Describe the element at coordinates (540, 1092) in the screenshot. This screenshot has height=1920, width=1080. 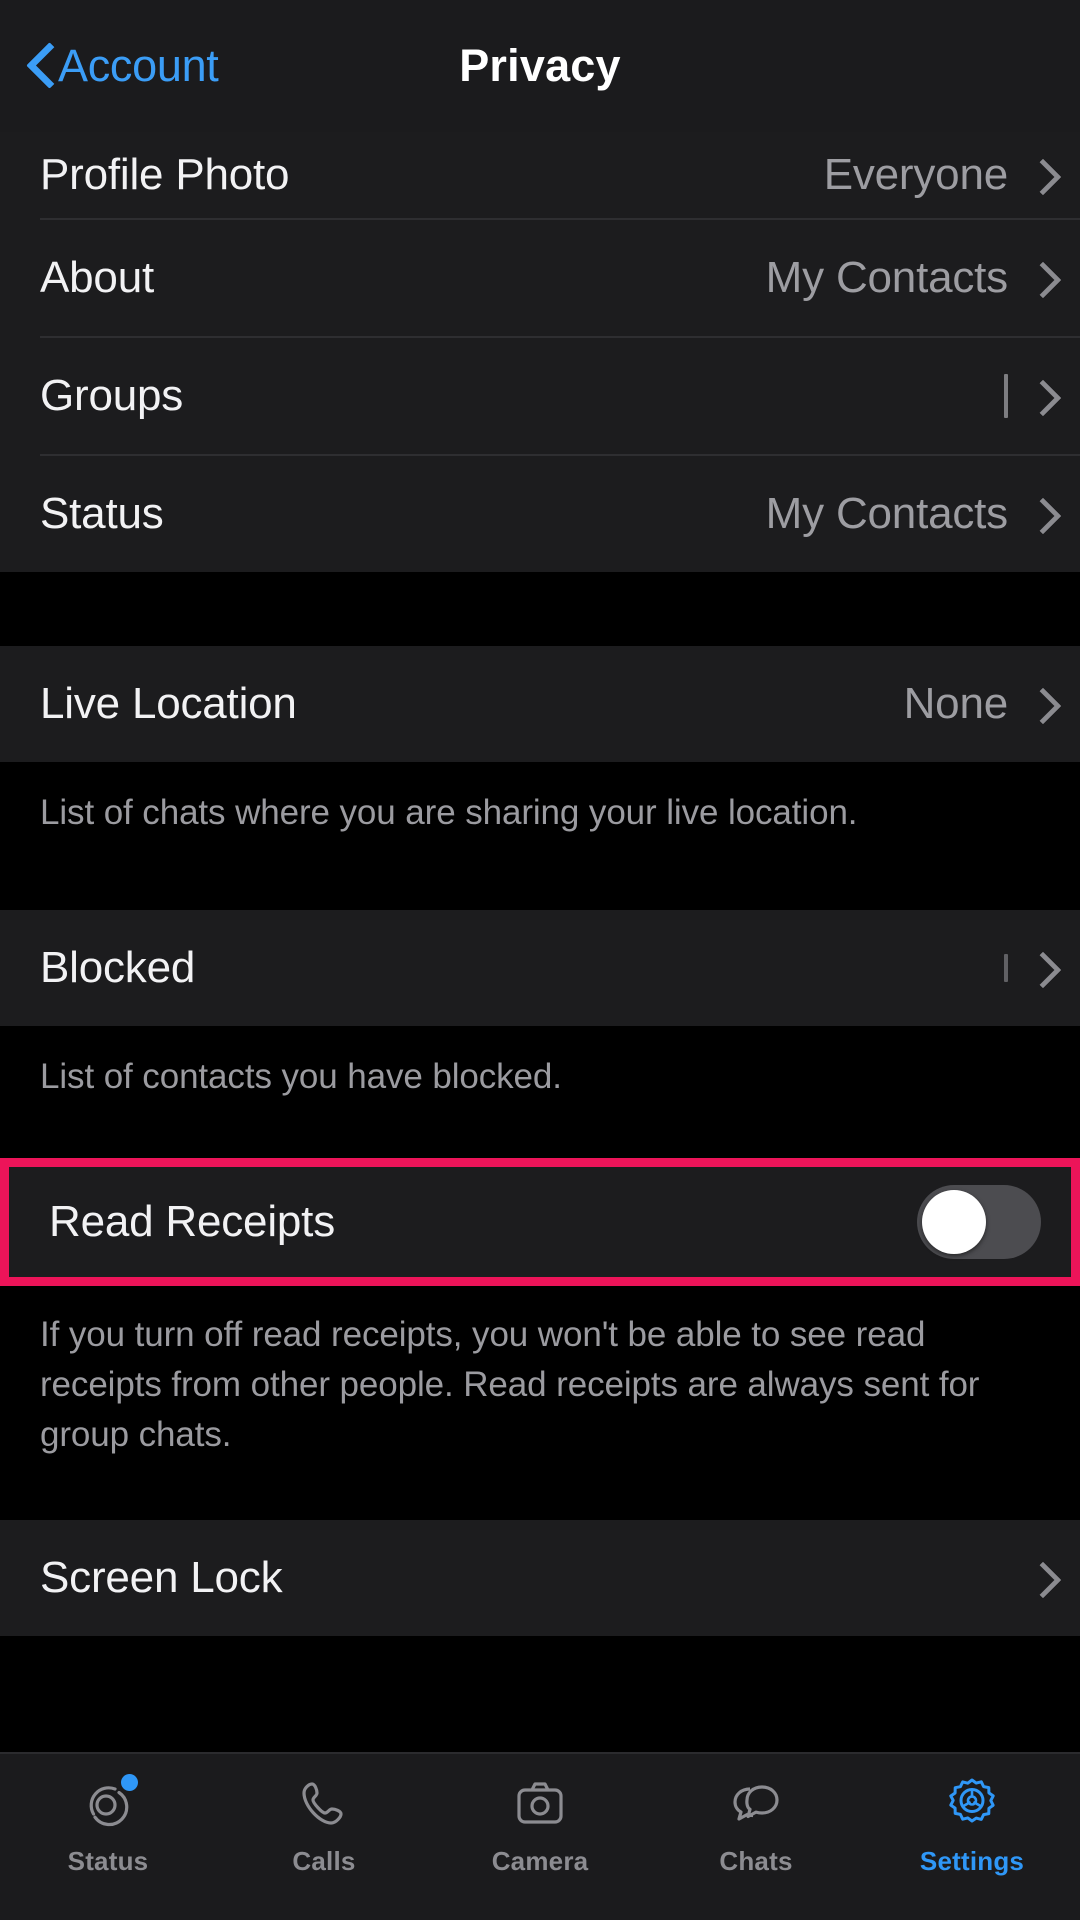
I see `blocked-footer-note: List of contacts you have blocked.` at that location.